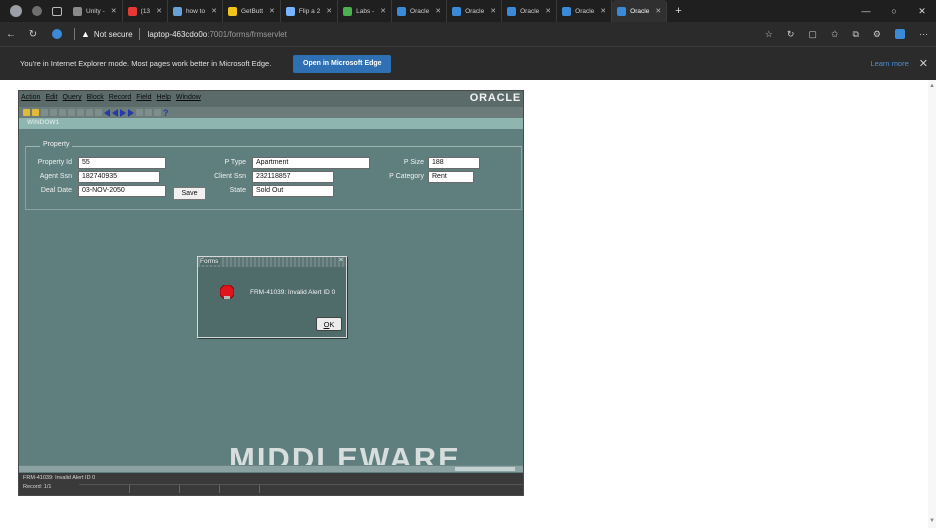  What do you see at coordinates (131, 112) in the screenshot?
I see `next-block-icon` at bounding box center [131, 112].